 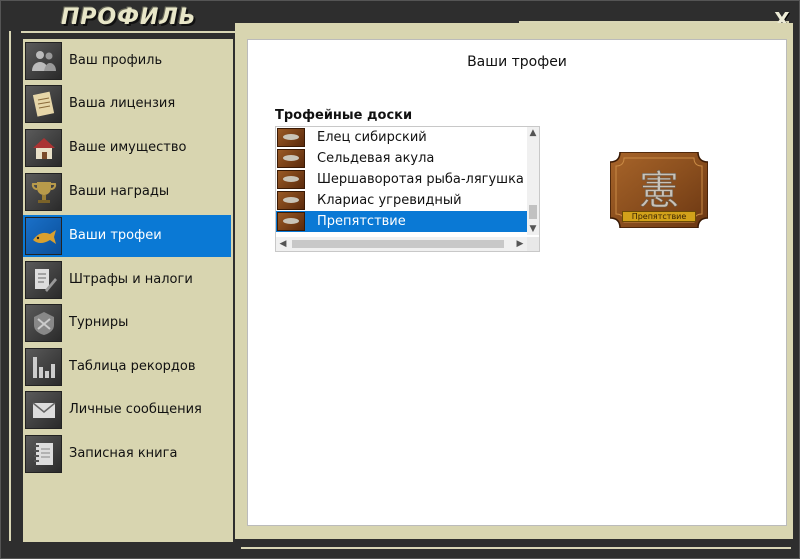 I want to click on list-item-selected: Препятствие, so click(x=401, y=221).